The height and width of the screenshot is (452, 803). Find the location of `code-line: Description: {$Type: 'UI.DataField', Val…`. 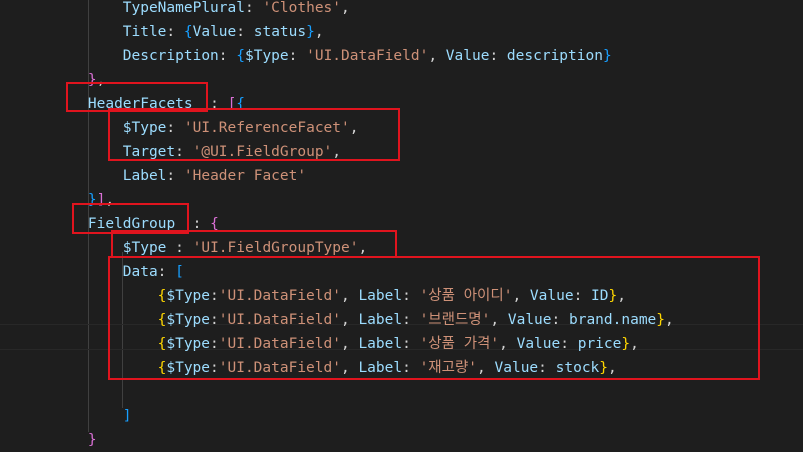

code-line: Description: {$Type: 'UI.DataField', Val… is located at coordinates (367, 56).